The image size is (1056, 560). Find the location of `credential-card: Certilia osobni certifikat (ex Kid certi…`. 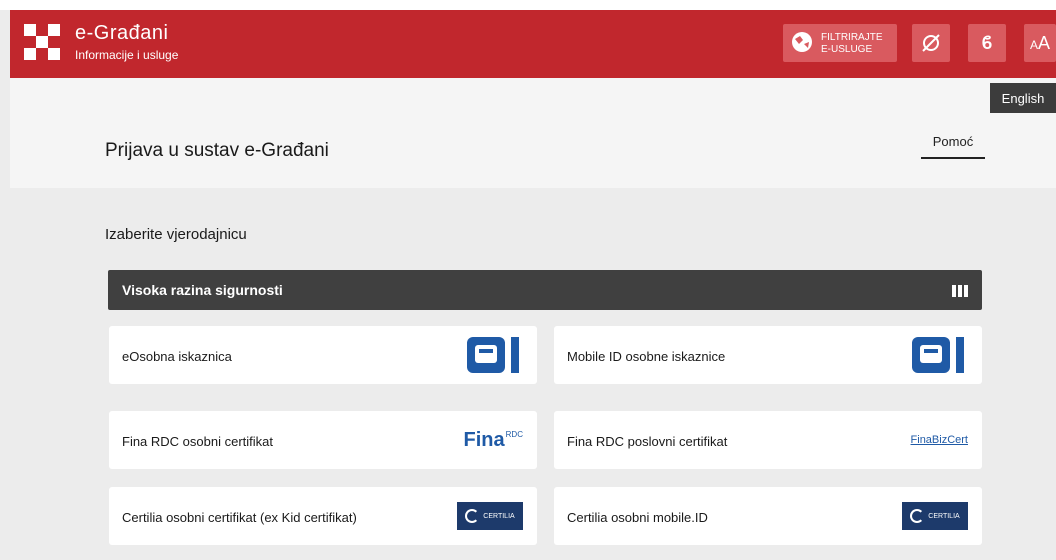

credential-card: Certilia osobni certifikat (ex Kid certi… is located at coordinates (323, 516).